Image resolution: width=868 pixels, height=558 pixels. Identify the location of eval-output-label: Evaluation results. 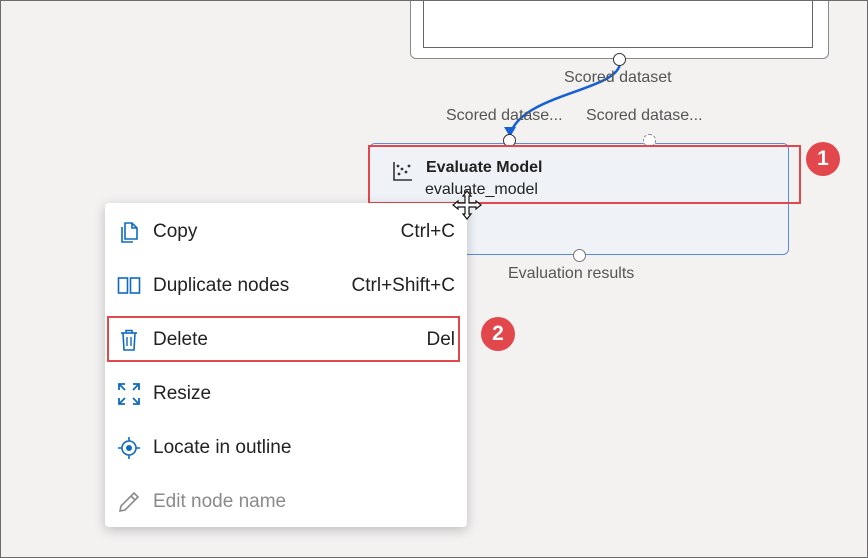
(571, 273).